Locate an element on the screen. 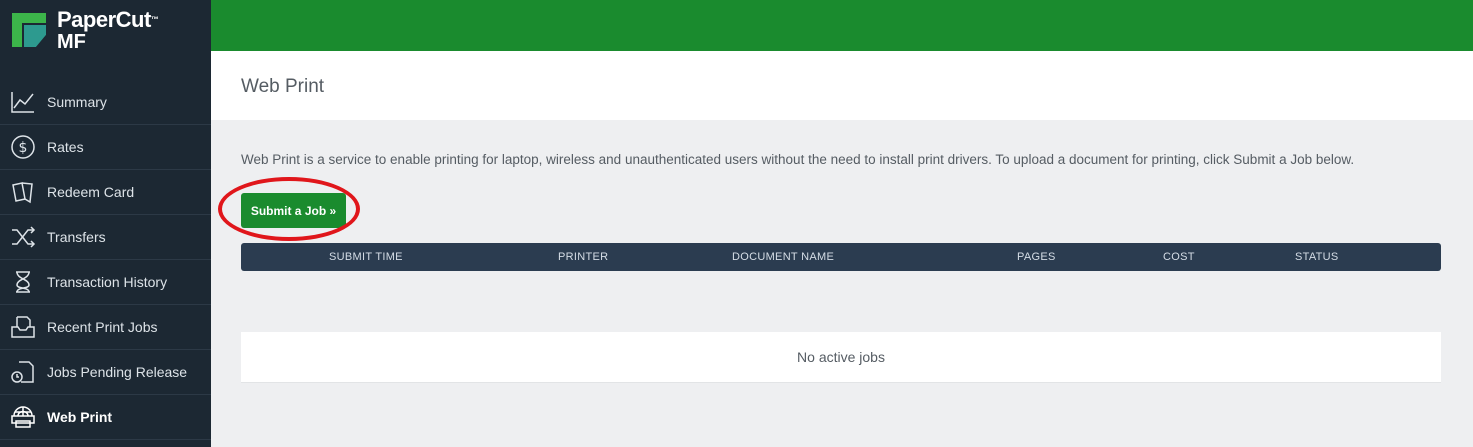 The width and height of the screenshot is (1473, 447). sidebar-item-label: Redeem Card is located at coordinates (91, 192).